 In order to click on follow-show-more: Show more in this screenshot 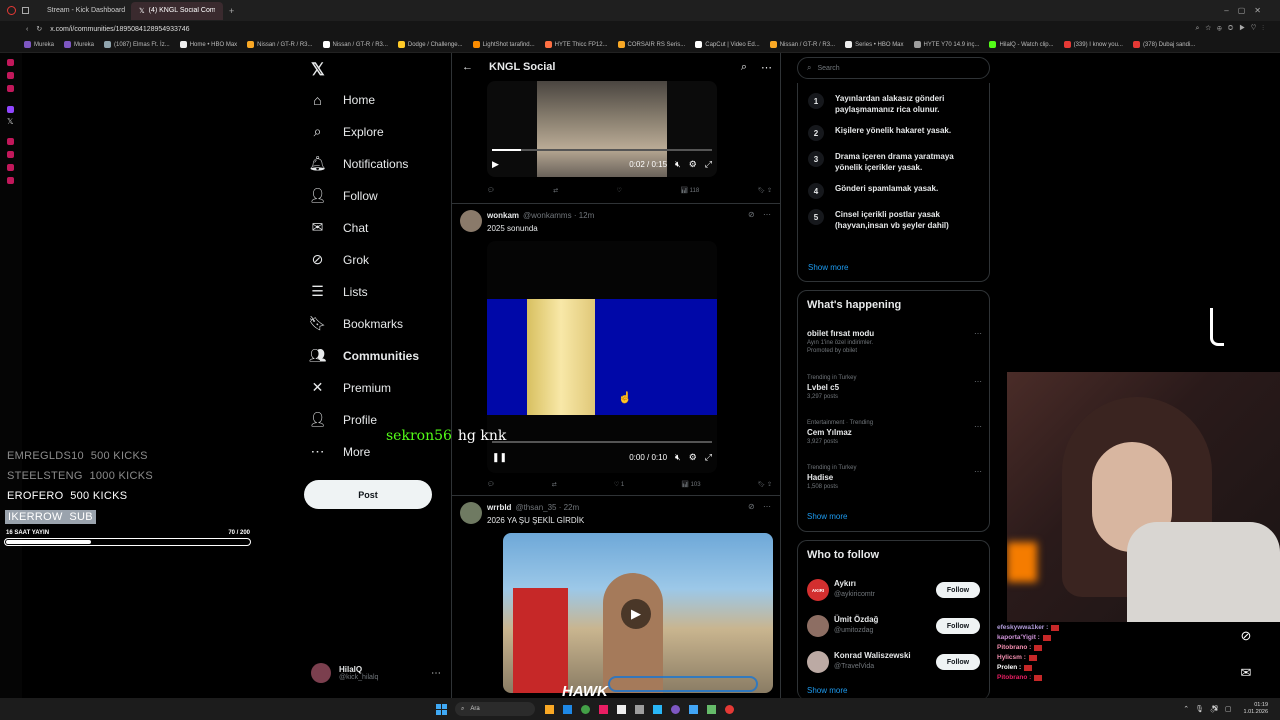, I will do `click(827, 690)`.